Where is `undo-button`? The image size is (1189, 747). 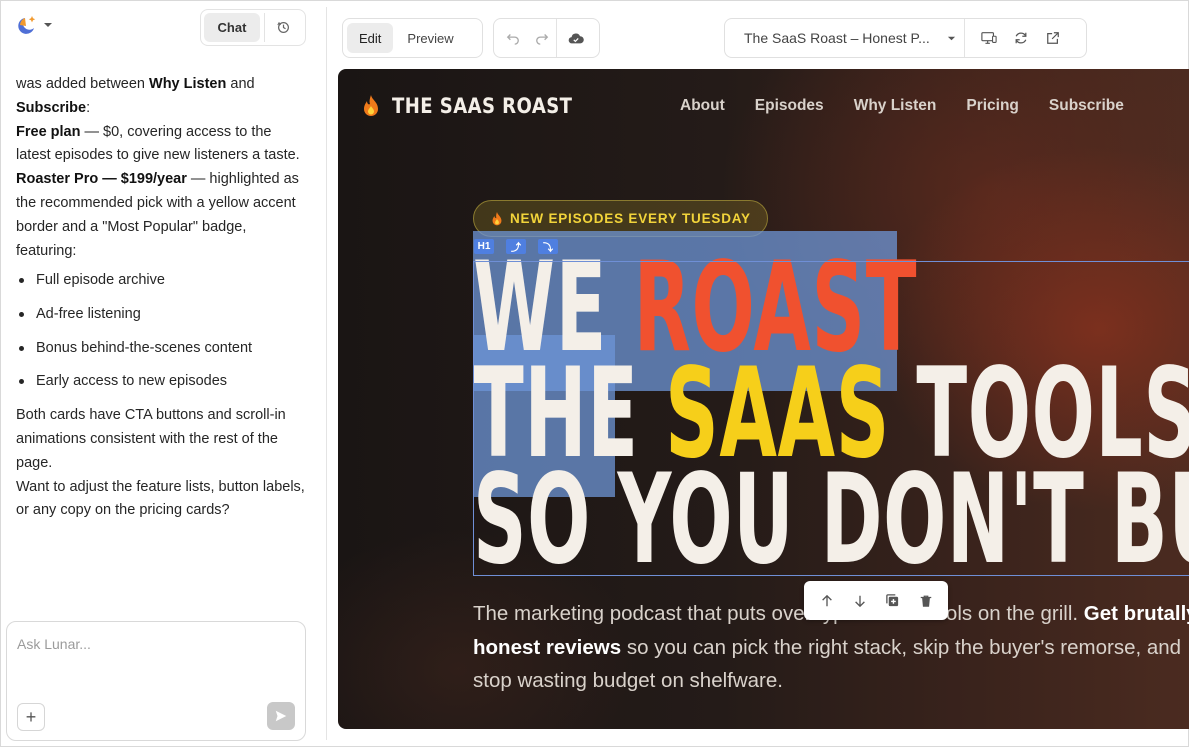 undo-button is located at coordinates (512, 38).